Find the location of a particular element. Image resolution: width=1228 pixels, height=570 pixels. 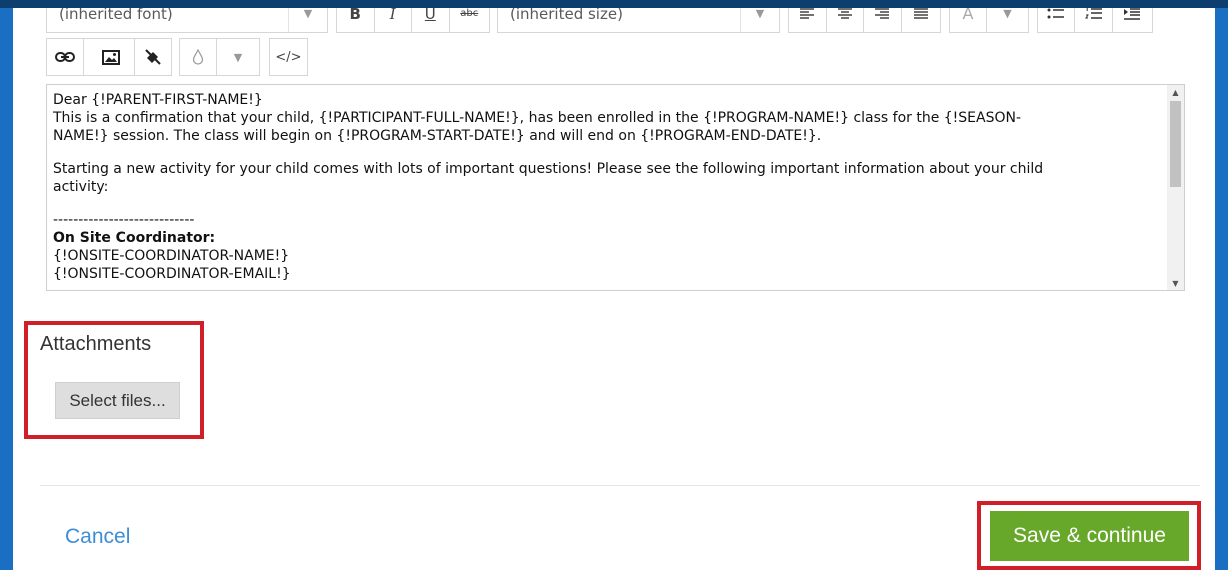

code-icon: </> is located at coordinates (288, 57).